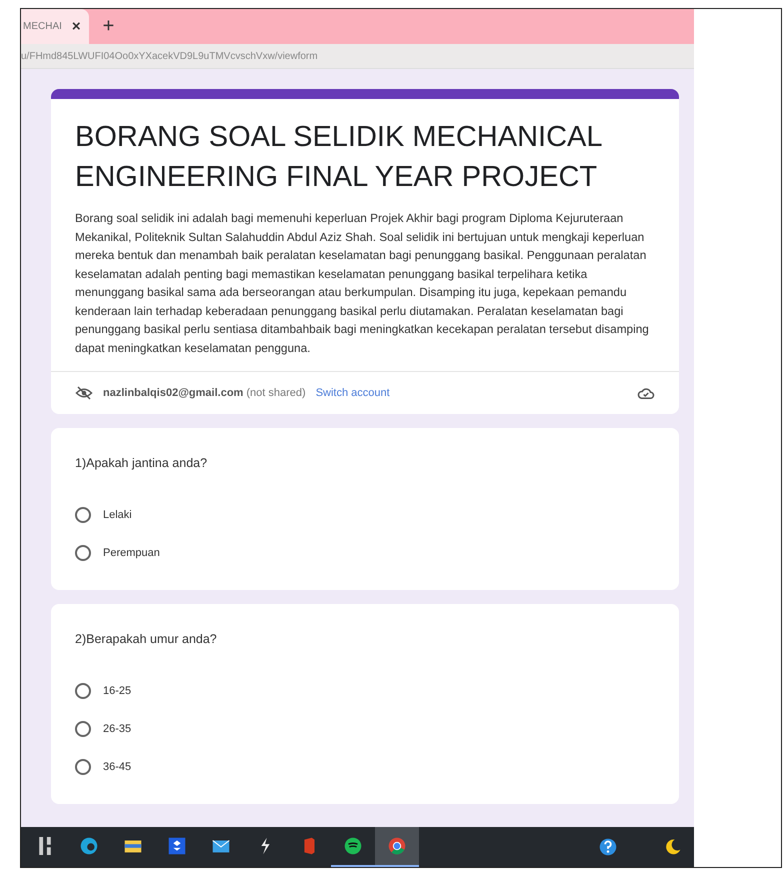 Image resolution: width=784 pixels, height=872 pixels. Describe the element at coordinates (146, 639) in the screenshot. I see `question-text: 2)Berapakah umur anda?` at that location.